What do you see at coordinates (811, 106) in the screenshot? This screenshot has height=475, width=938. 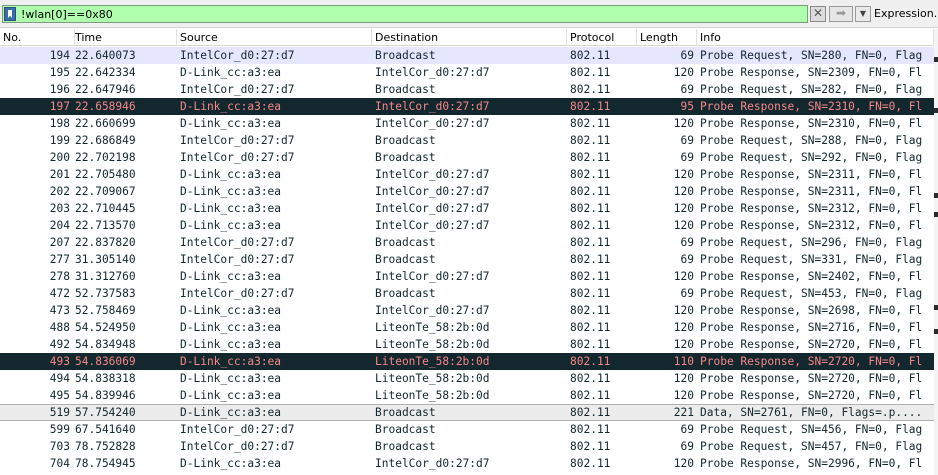 I see `packet-info-cell: Probe Response, SN=2310, FN=0, Fl` at bounding box center [811, 106].